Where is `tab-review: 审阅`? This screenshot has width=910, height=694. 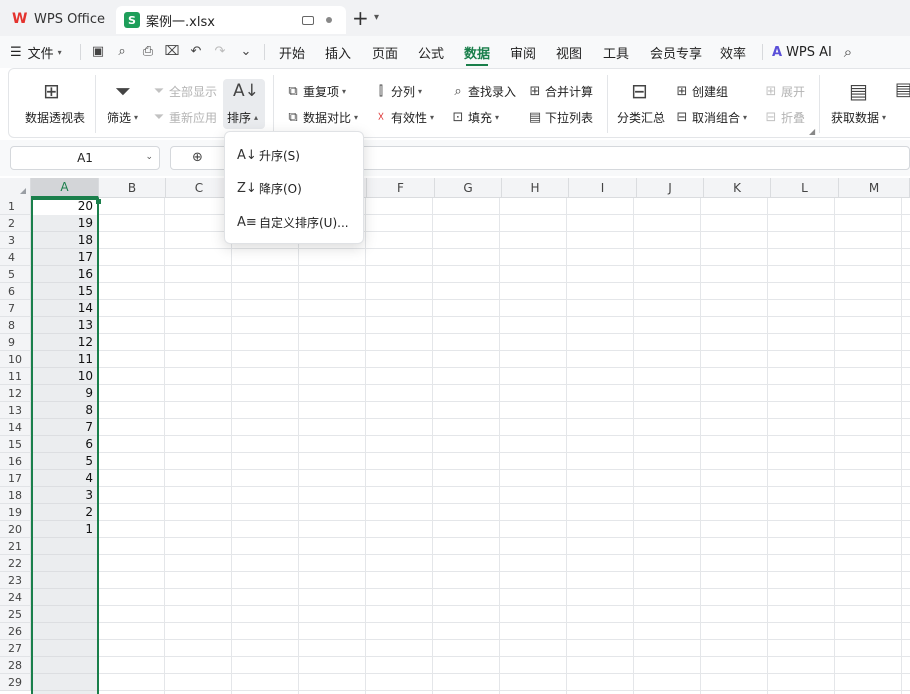 tab-review: 审阅 is located at coordinates (523, 52).